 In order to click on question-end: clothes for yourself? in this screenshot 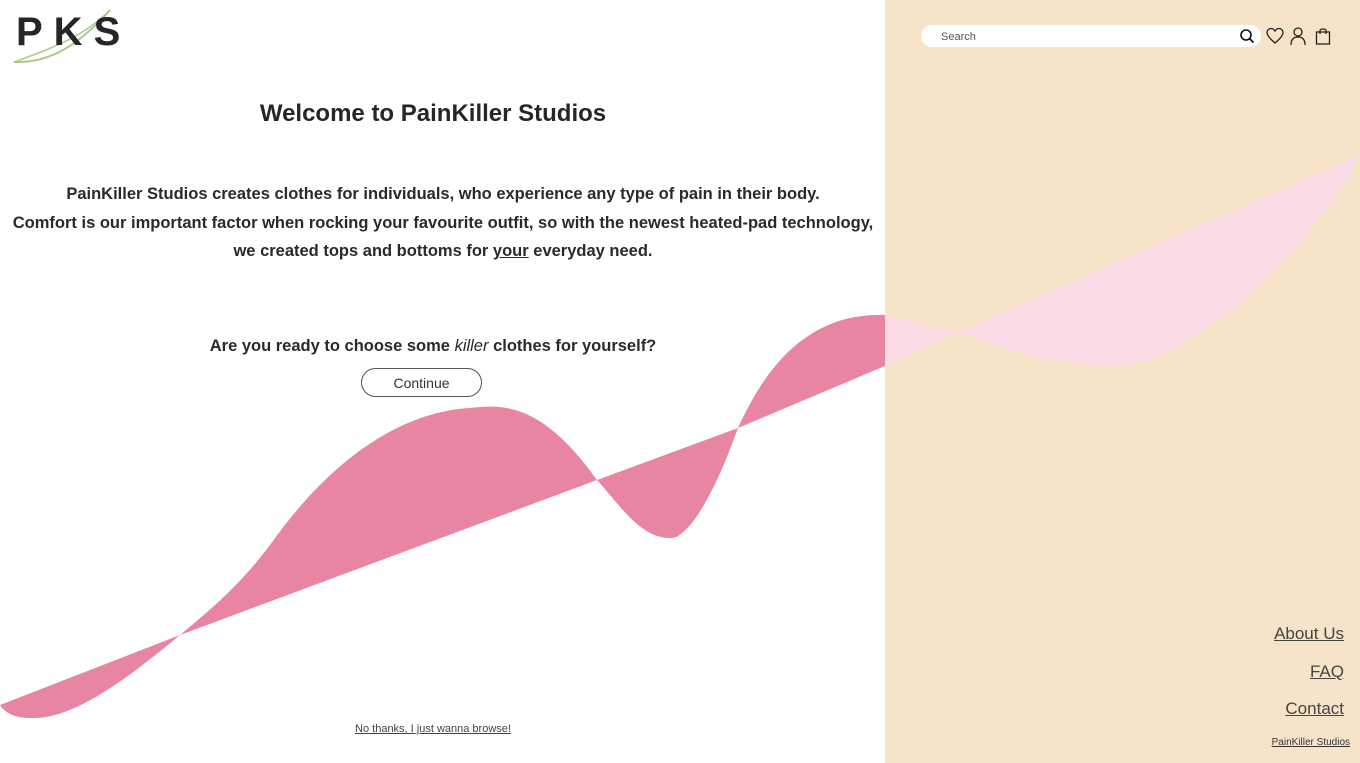, I will do `click(572, 346)`.